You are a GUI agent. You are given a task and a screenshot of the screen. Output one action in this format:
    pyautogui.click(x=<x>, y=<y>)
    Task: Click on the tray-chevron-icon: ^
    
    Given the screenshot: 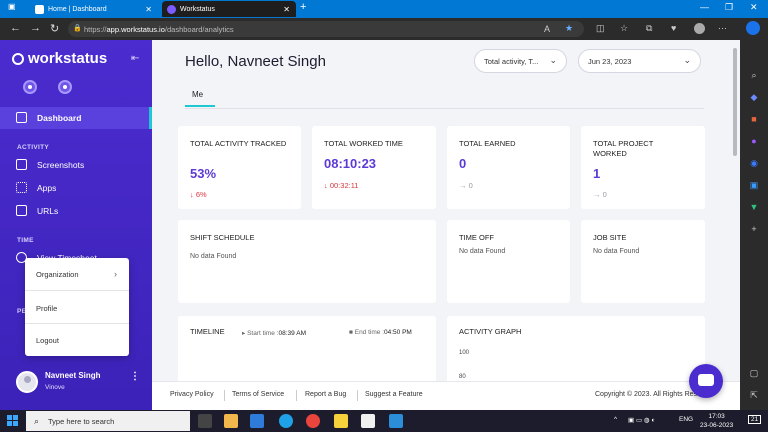 What is the action you would take?
    pyautogui.click(x=615, y=419)
    